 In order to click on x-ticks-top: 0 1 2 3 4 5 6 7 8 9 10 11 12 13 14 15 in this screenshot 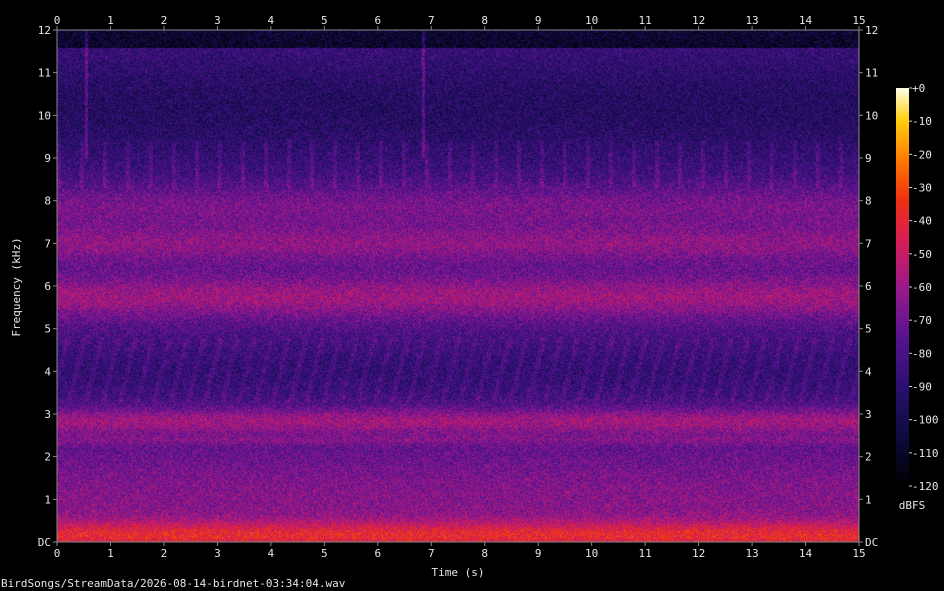, I will do `click(460, 22)`.